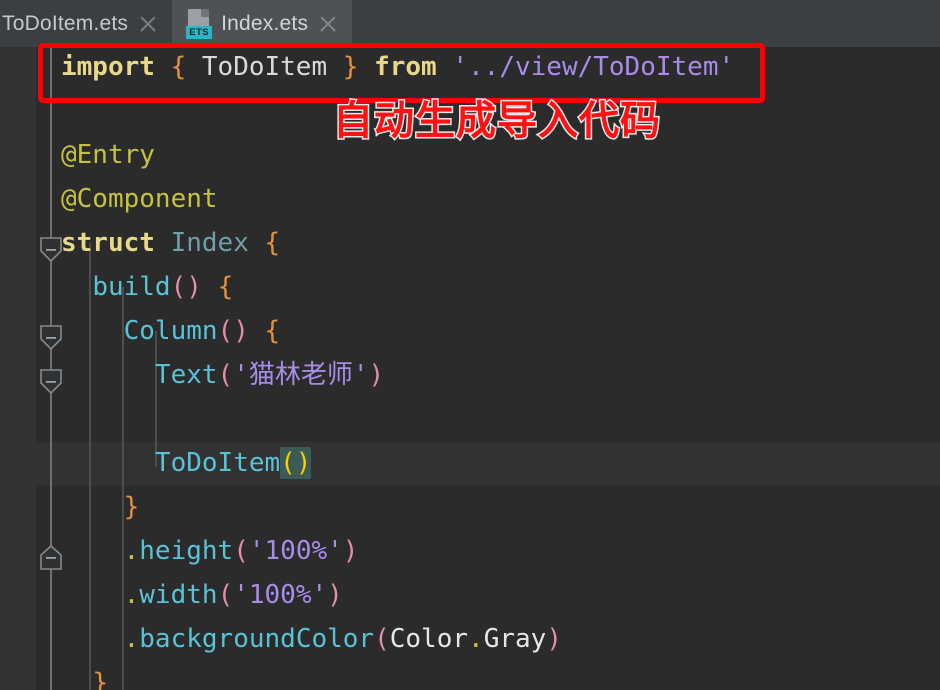 Image resolution: width=940 pixels, height=690 pixels. I want to click on token-fn: ToDoItem, so click(217, 463).